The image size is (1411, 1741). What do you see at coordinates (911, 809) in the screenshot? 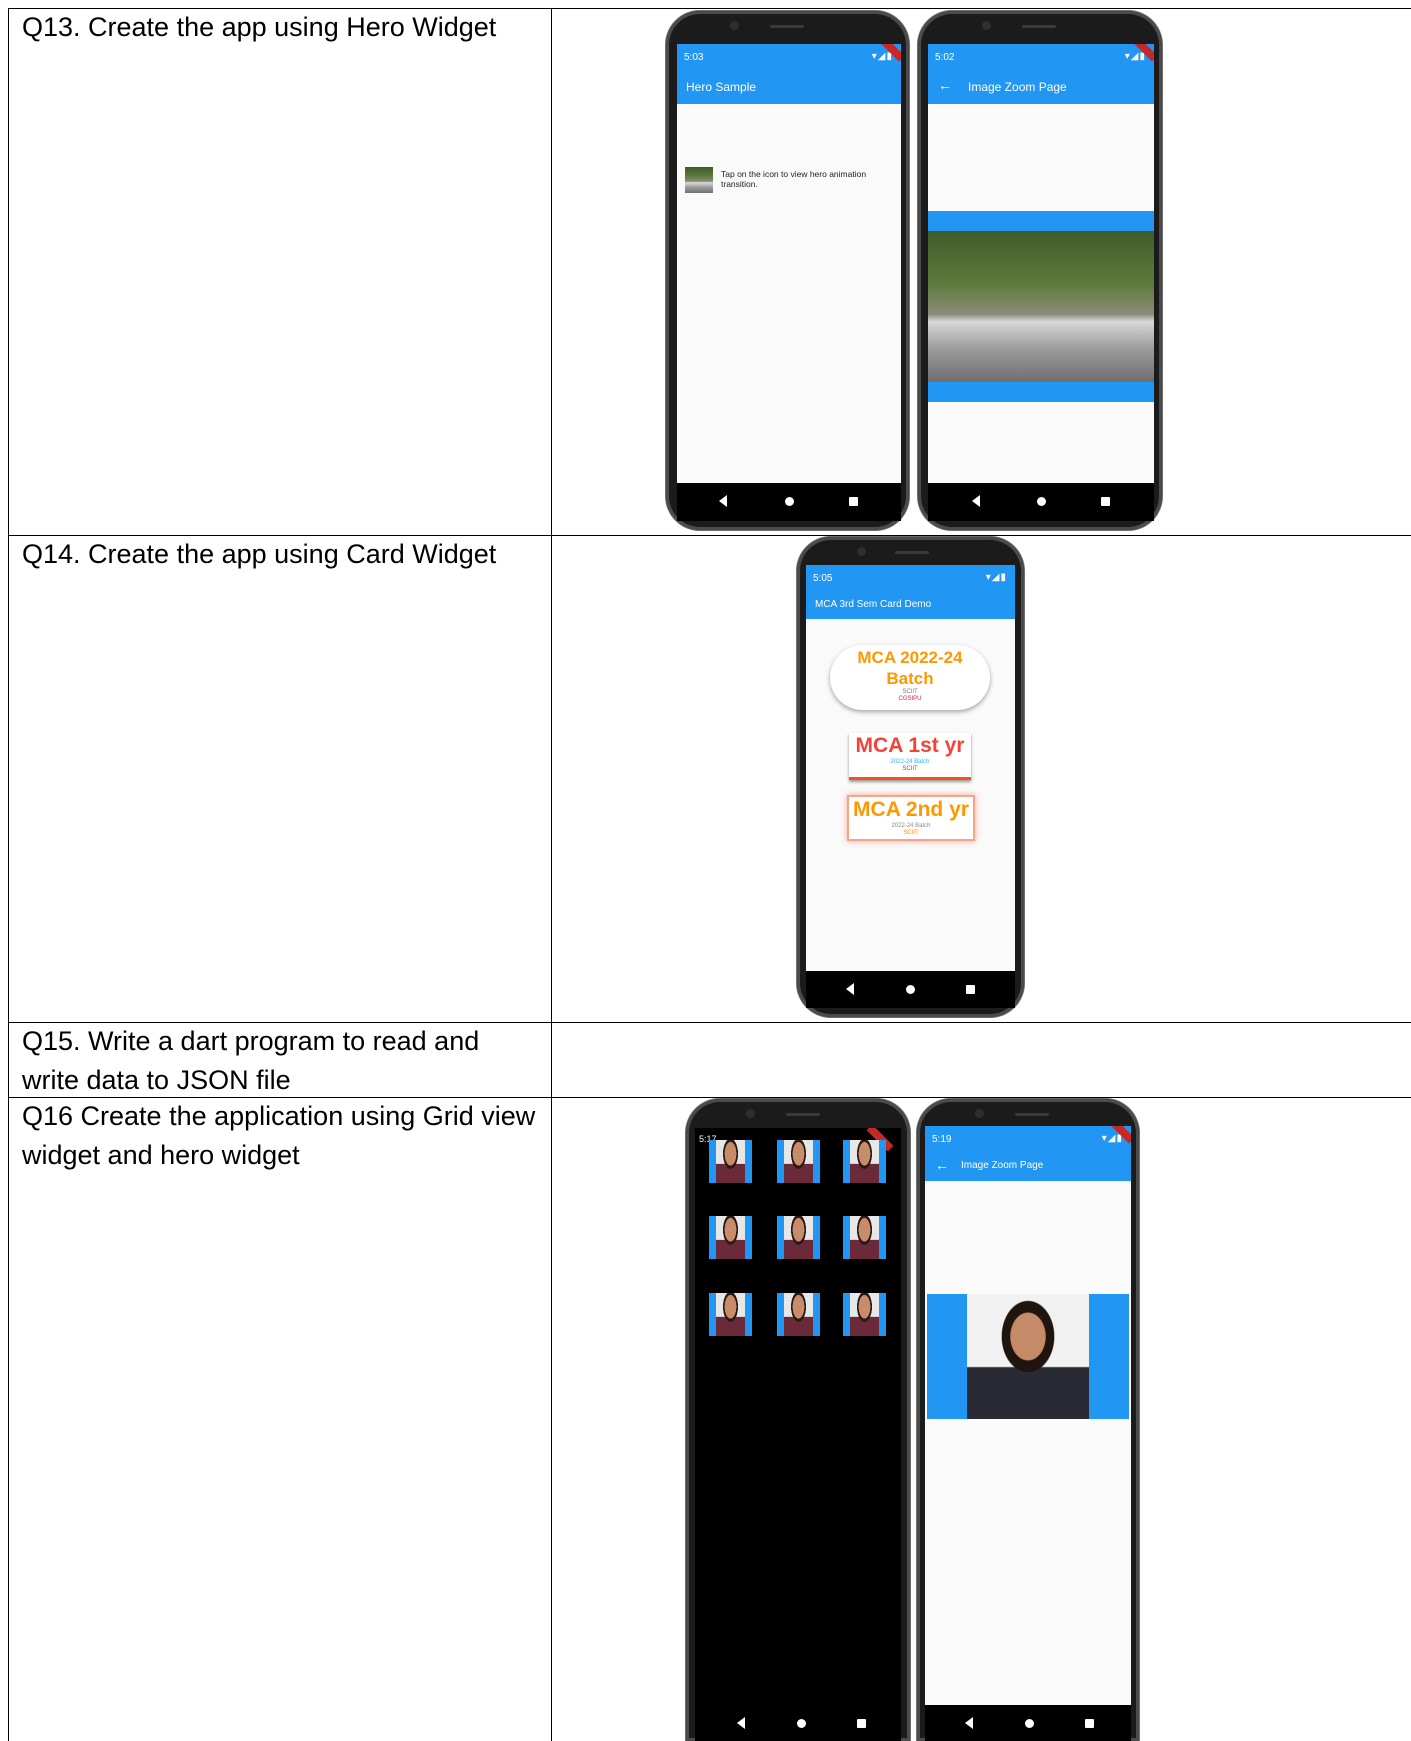
I see `card-second-year-title: MCA 2nd yr` at bounding box center [911, 809].